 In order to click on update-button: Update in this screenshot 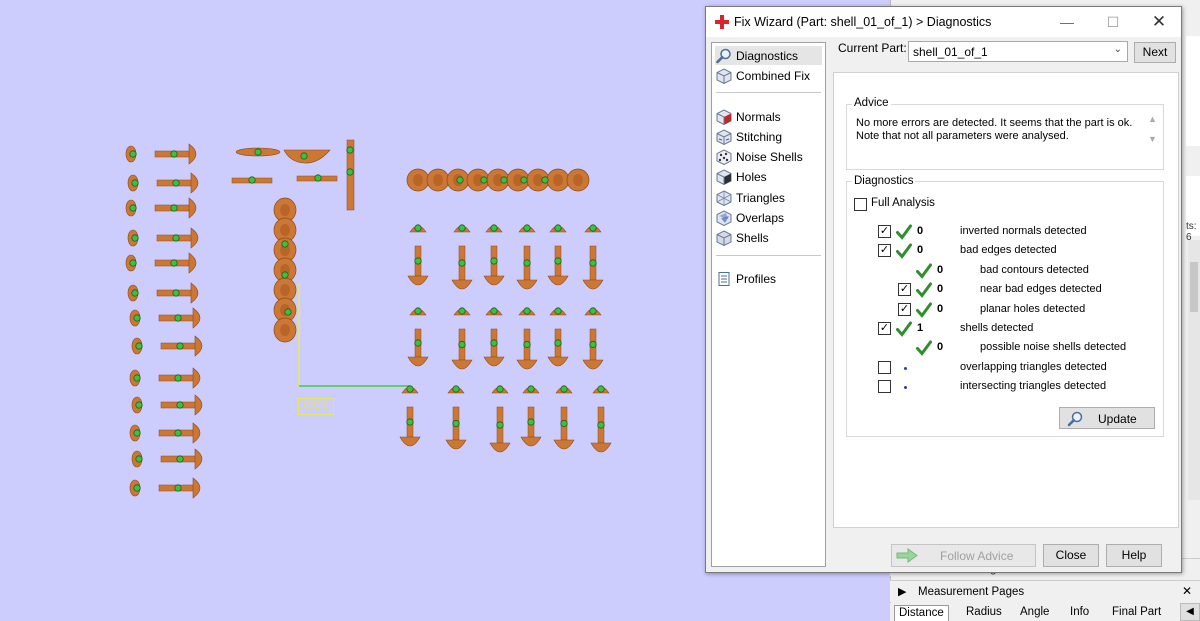, I will do `click(1107, 418)`.